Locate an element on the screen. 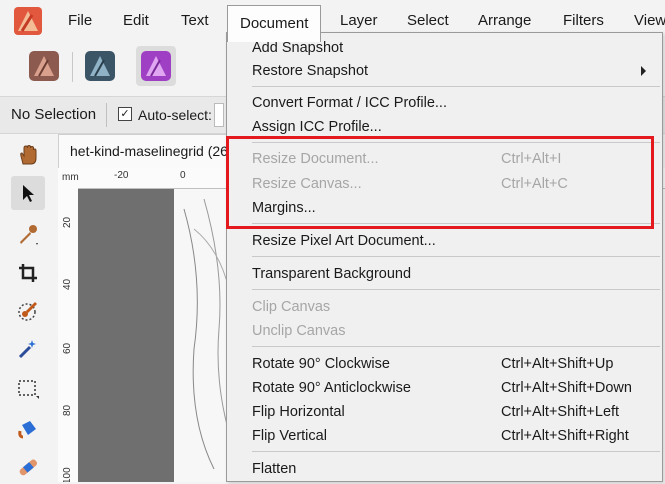 The image size is (665, 484). publisher-persona-button is located at coordinates (100, 66).